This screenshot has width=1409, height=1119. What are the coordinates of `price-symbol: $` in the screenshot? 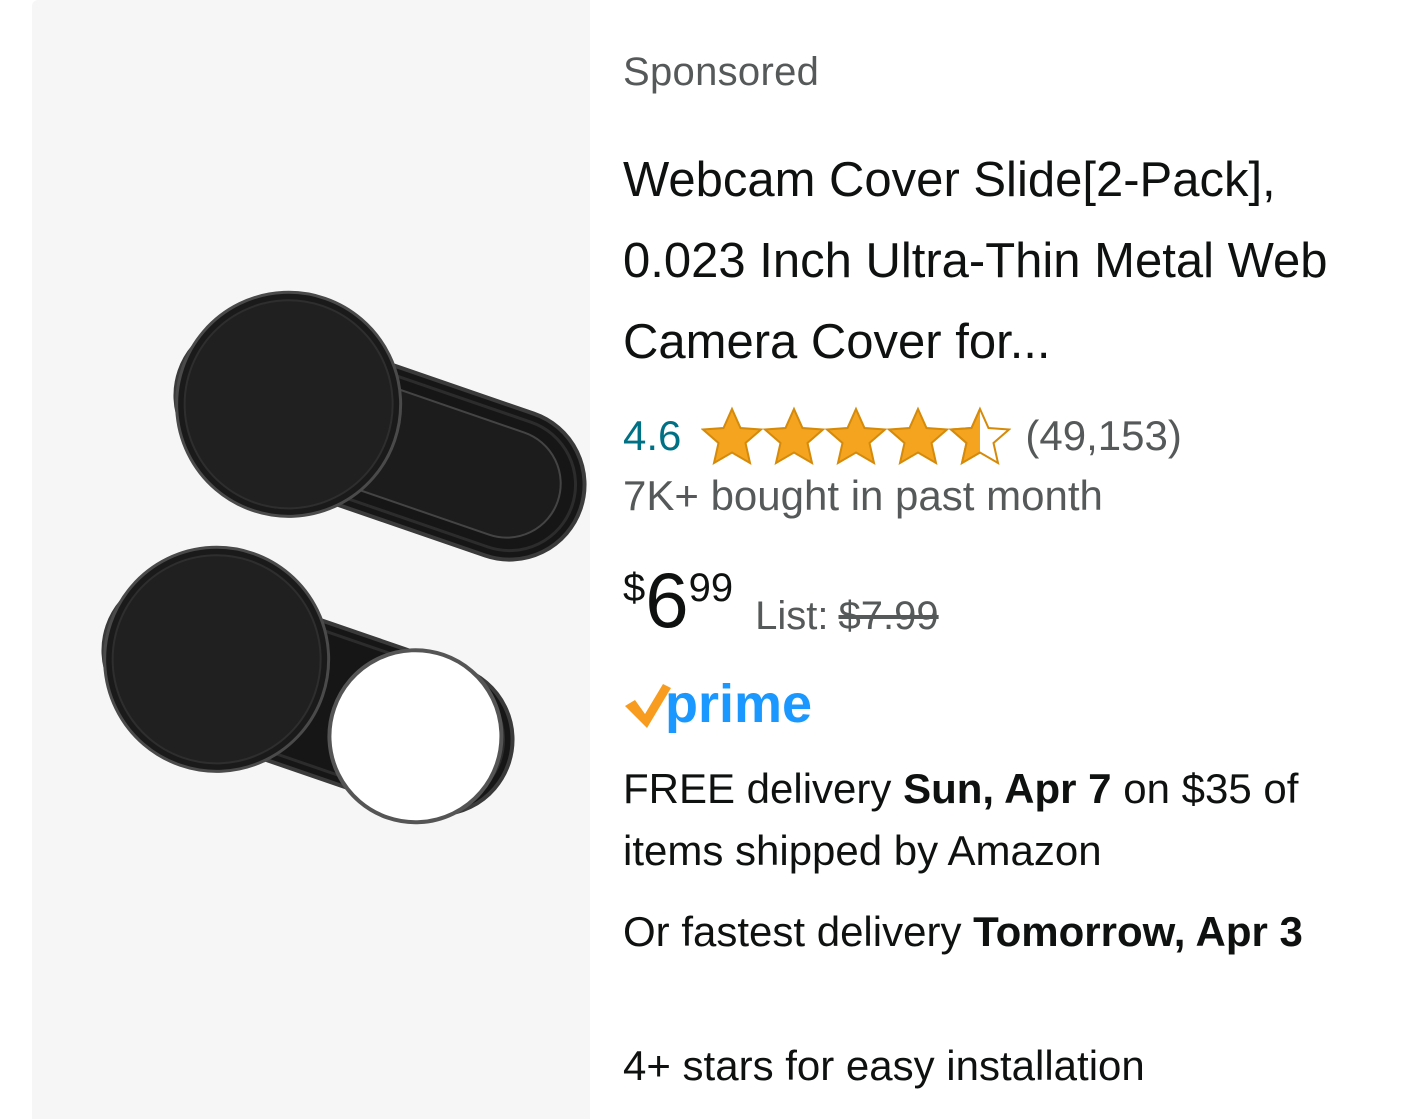 It's located at (634, 588).